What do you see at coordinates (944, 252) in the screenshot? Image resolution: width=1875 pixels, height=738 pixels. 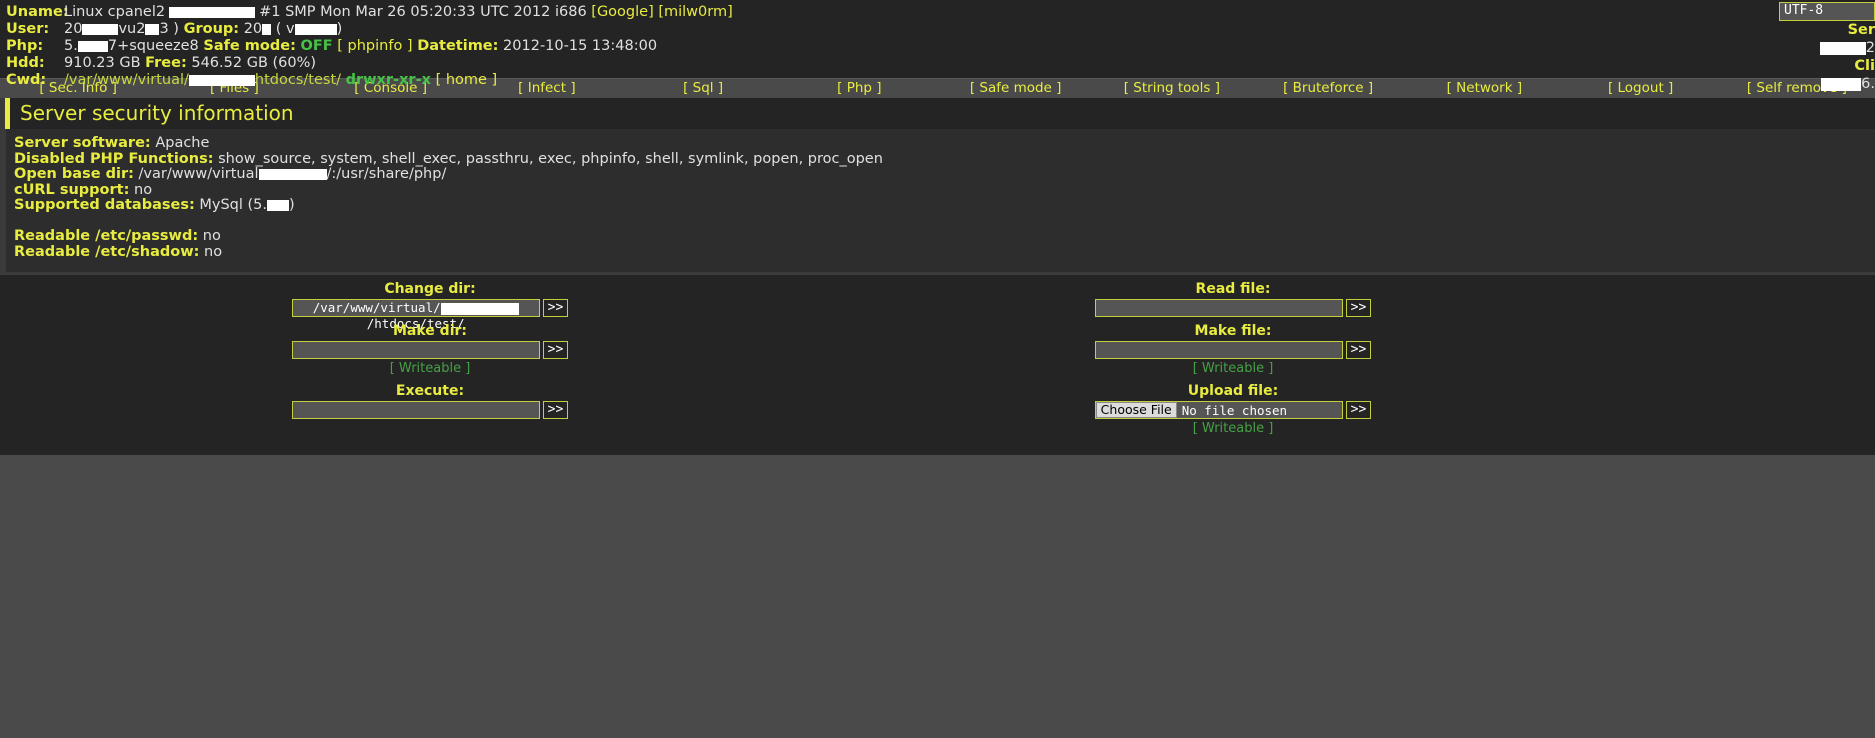 I see `readable-shadow-line: Readable /etc/shadow: no` at bounding box center [944, 252].